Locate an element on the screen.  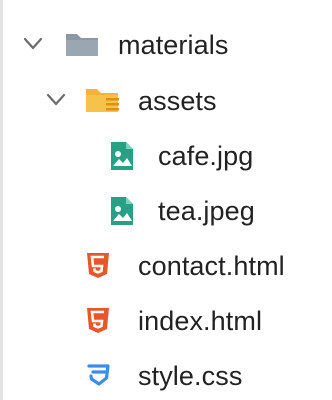
tree-item-contact-html: contact.html is located at coordinates (166, 266).